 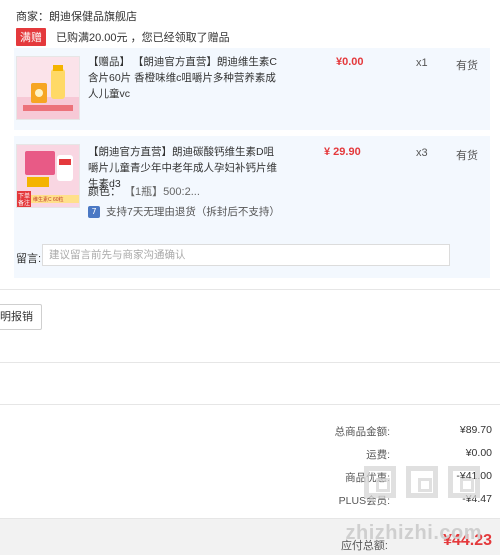 What do you see at coordinates (104, 192) in the screenshot?
I see `spec-label: 颜色：` at bounding box center [104, 192].